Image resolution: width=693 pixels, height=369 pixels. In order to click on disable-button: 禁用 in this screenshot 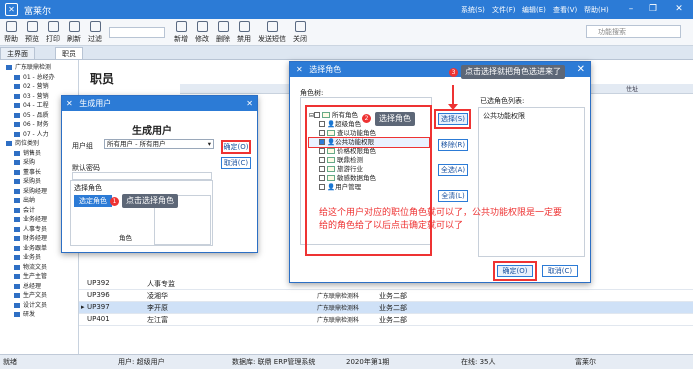, I will do `click(244, 32)`.